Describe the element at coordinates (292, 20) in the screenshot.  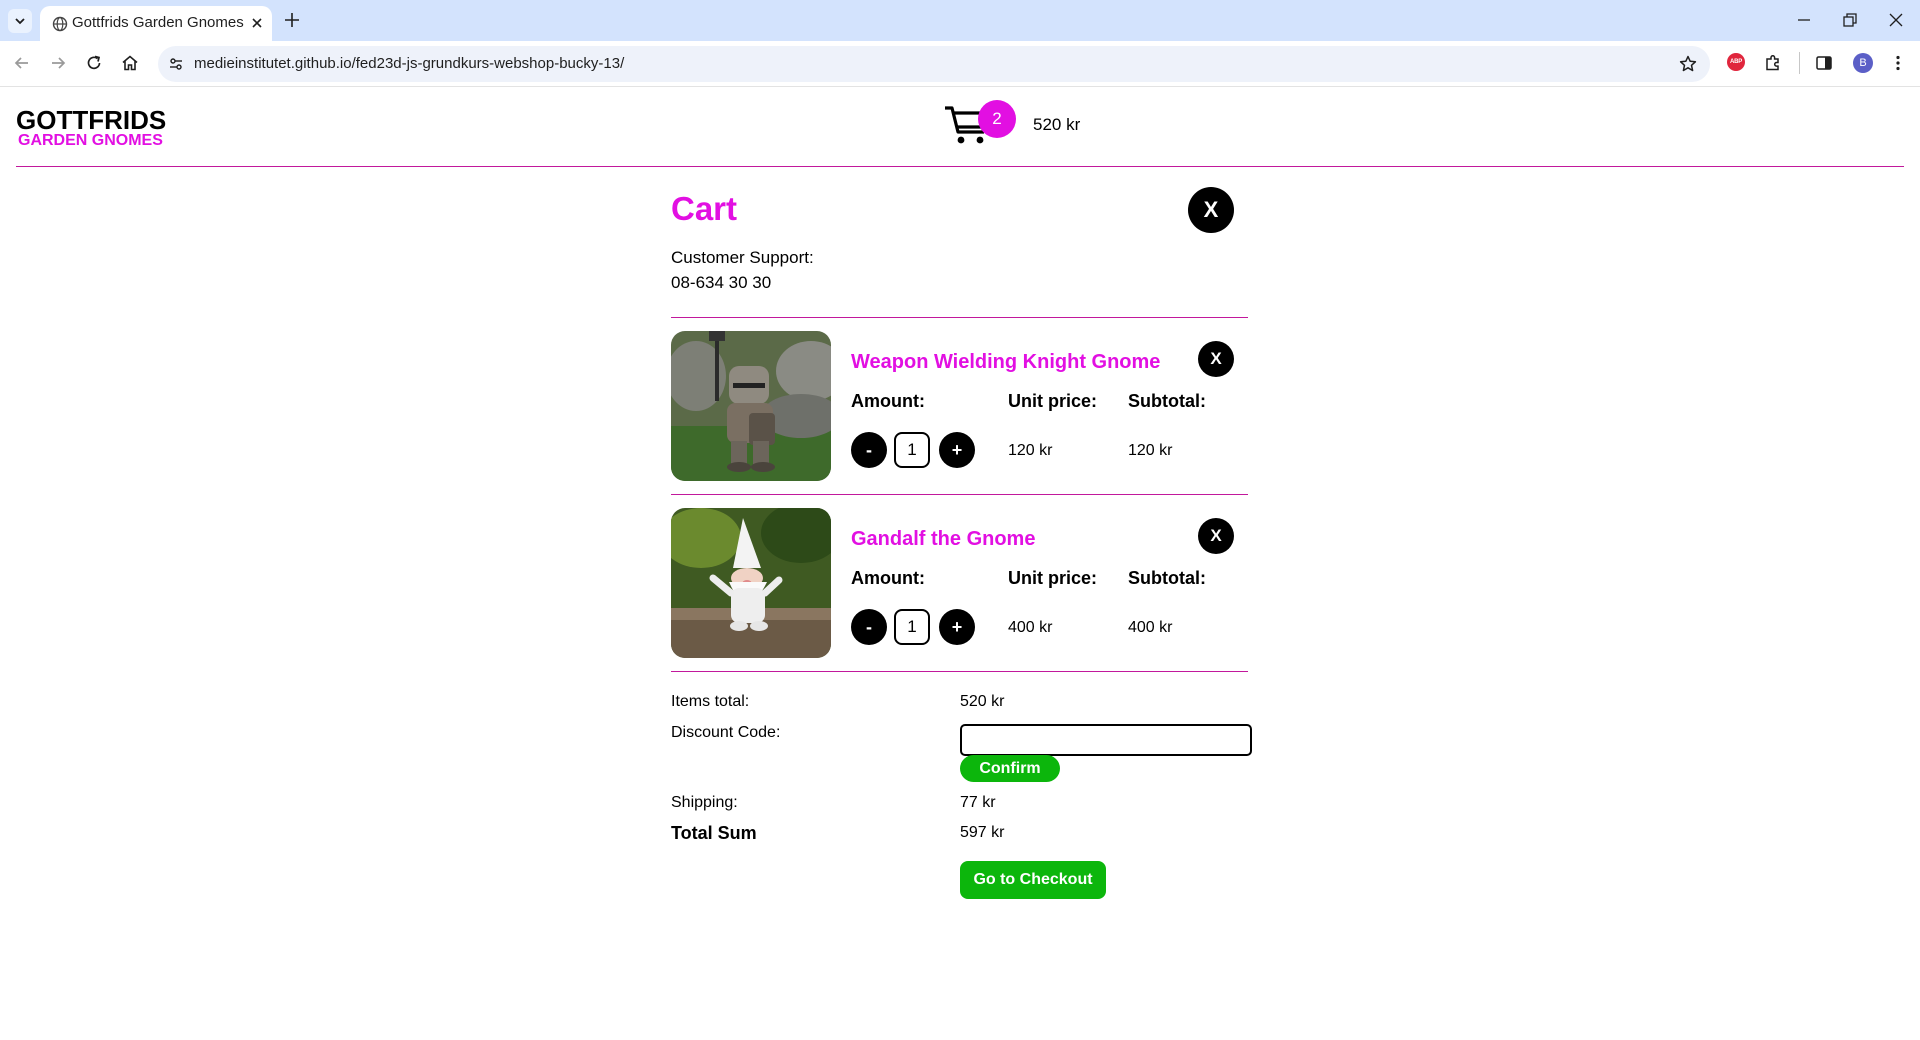
I see `new-tab-plus-icon` at that location.